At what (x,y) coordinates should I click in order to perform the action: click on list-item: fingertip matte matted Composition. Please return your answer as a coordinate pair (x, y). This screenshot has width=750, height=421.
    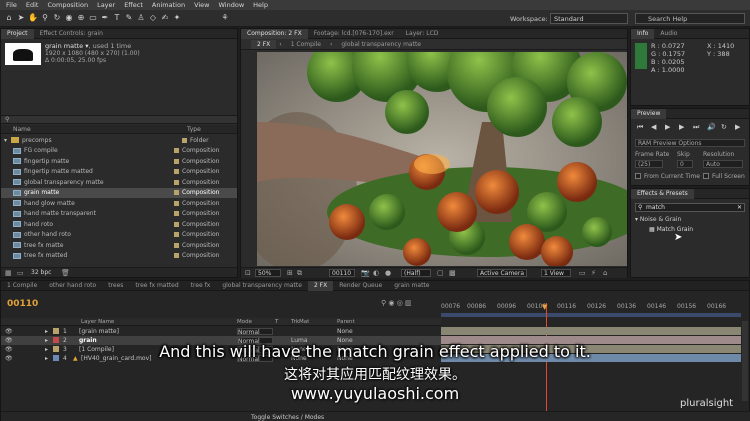
    Looking at the image, I should click on (119, 172).